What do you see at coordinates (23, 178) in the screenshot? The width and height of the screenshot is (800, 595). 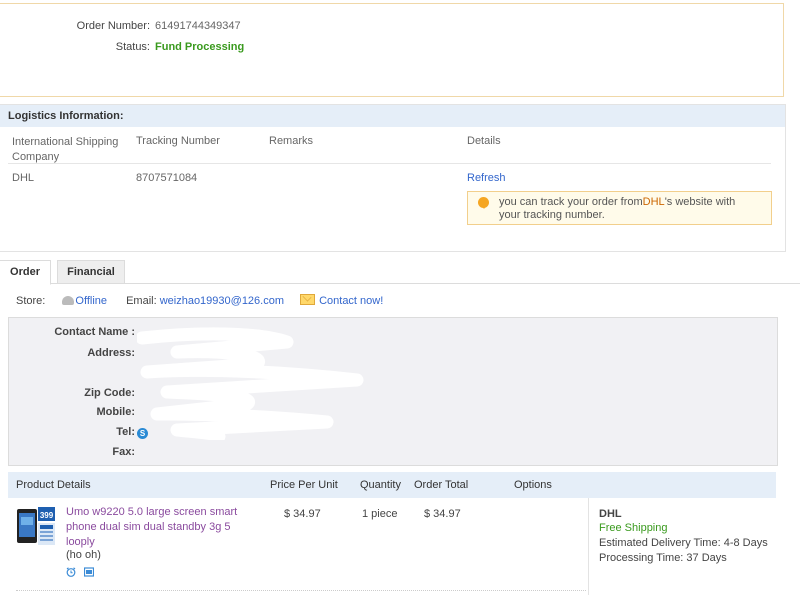 I see `shipping-company: DHL` at bounding box center [23, 178].